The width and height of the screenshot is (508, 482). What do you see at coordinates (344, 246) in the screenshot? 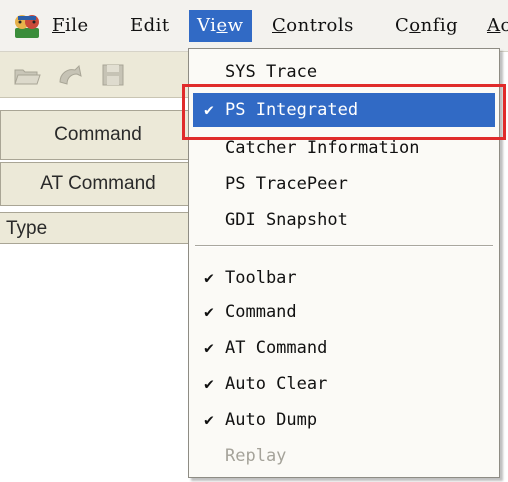
I see `menu-separator` at bounding box center [344, 246].